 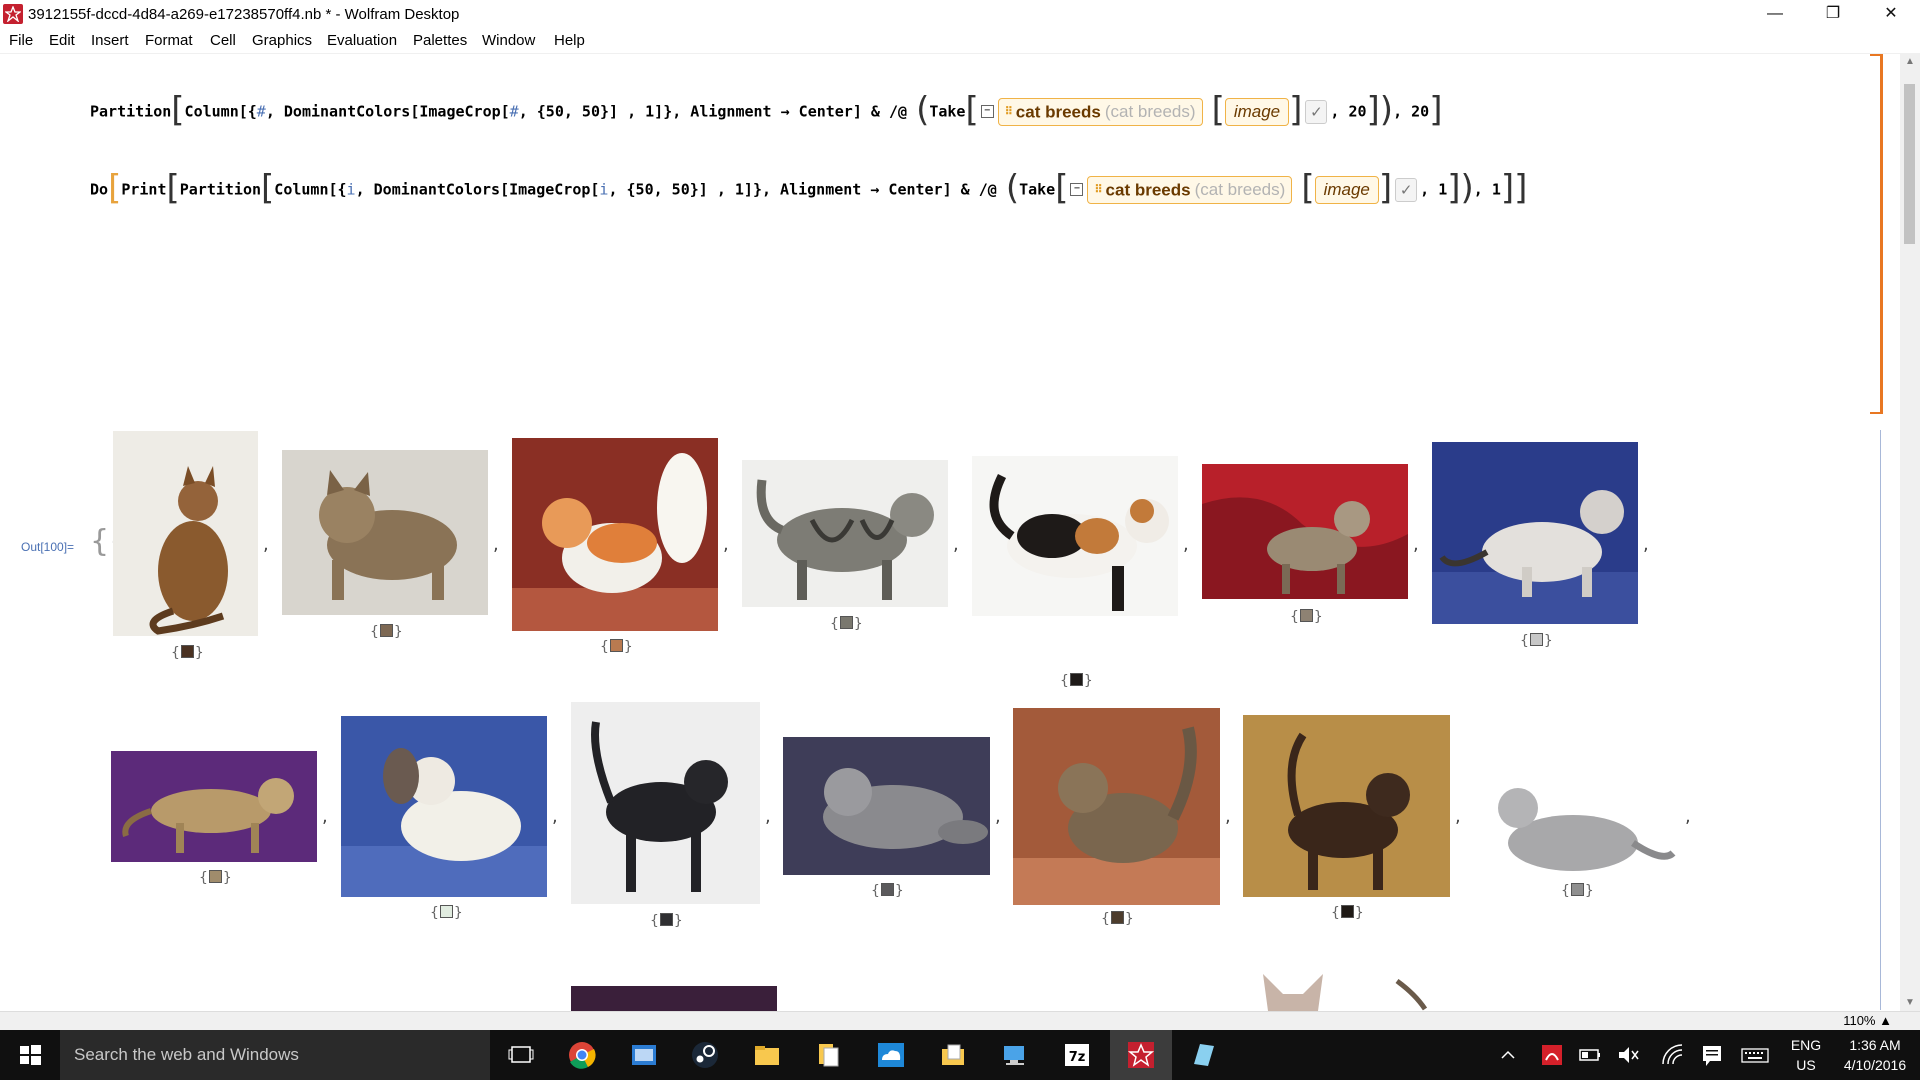 I want to click on folder-icon, so click(x=953, y=1055).